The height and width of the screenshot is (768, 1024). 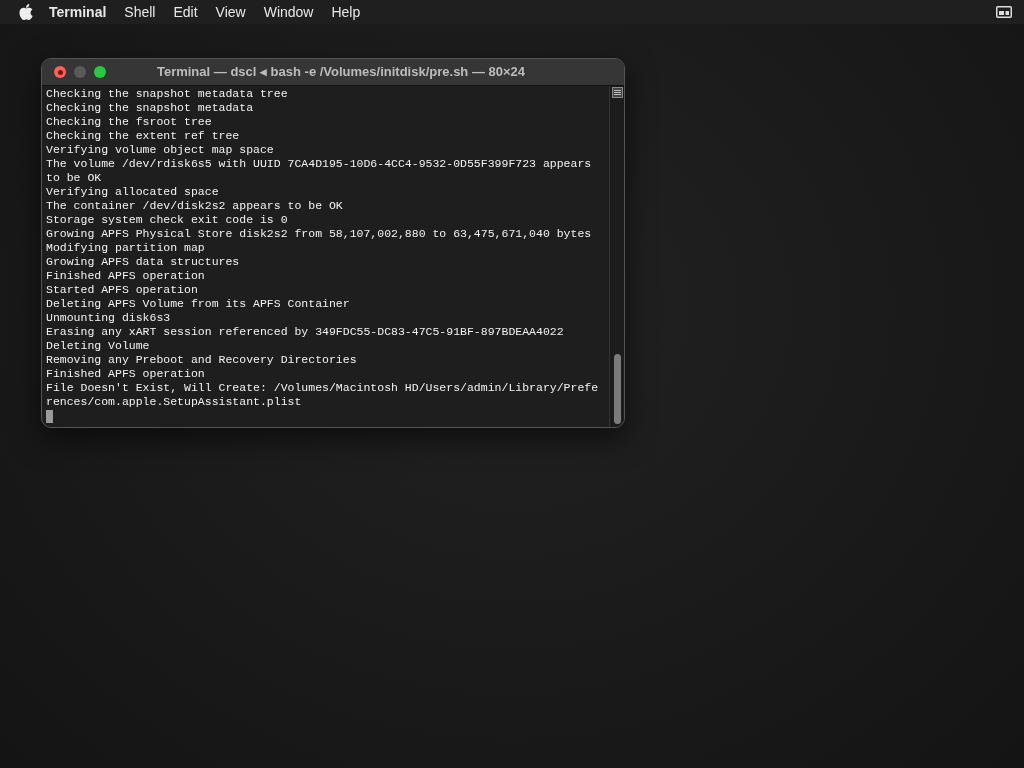 What do you see at coordinates (49, 416) in the screenshot?
I see `text-cursor` at bounding box center [49, 416].